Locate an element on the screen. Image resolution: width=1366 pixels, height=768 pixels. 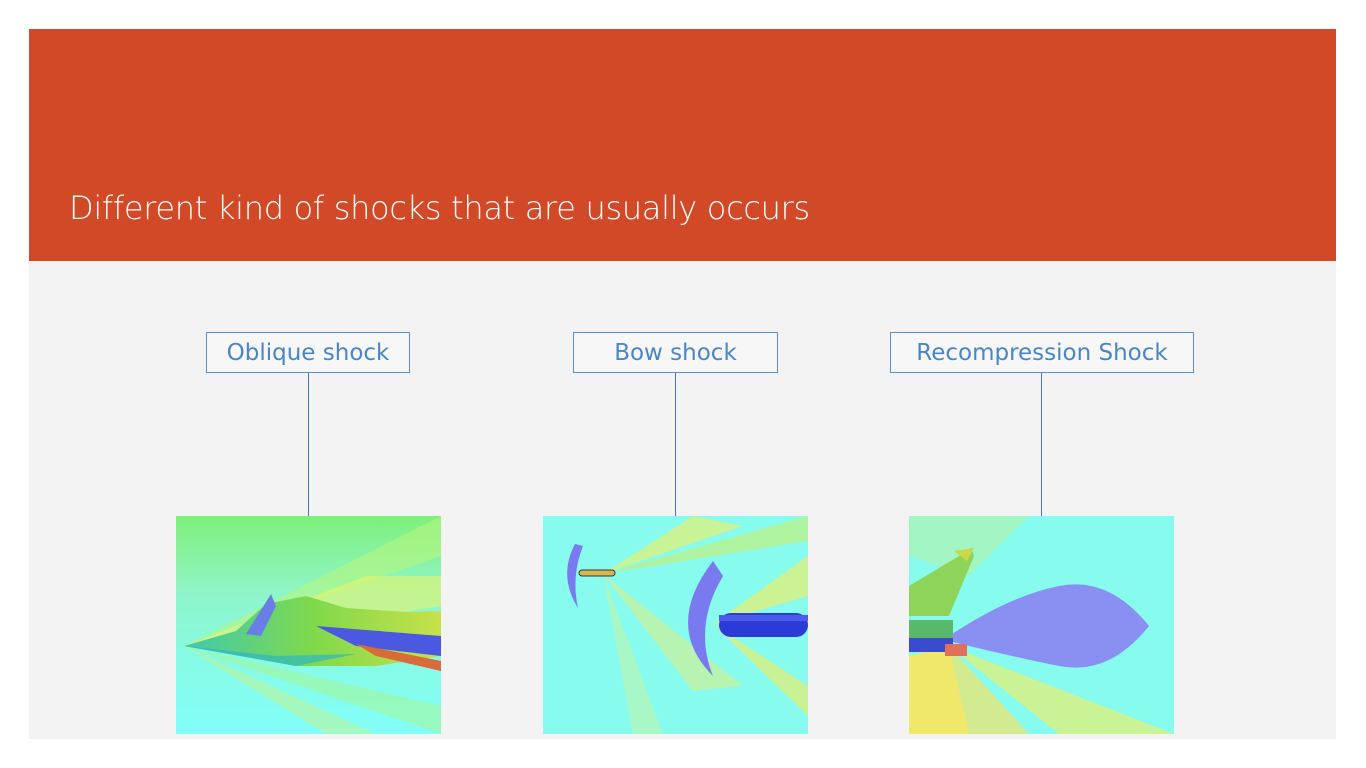
bow-shock-connector is located at coordinates (675, 444).